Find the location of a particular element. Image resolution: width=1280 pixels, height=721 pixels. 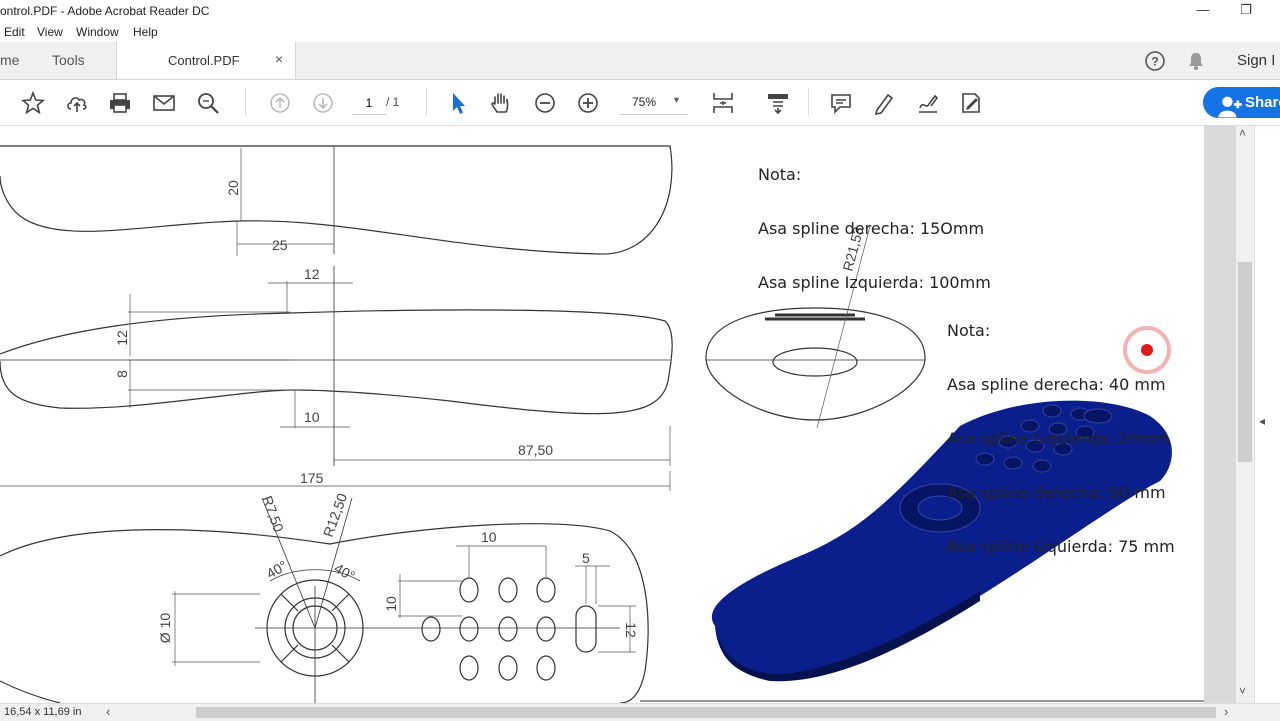

chevron-down-icon: ▾ is located at coordinates (677, 100).